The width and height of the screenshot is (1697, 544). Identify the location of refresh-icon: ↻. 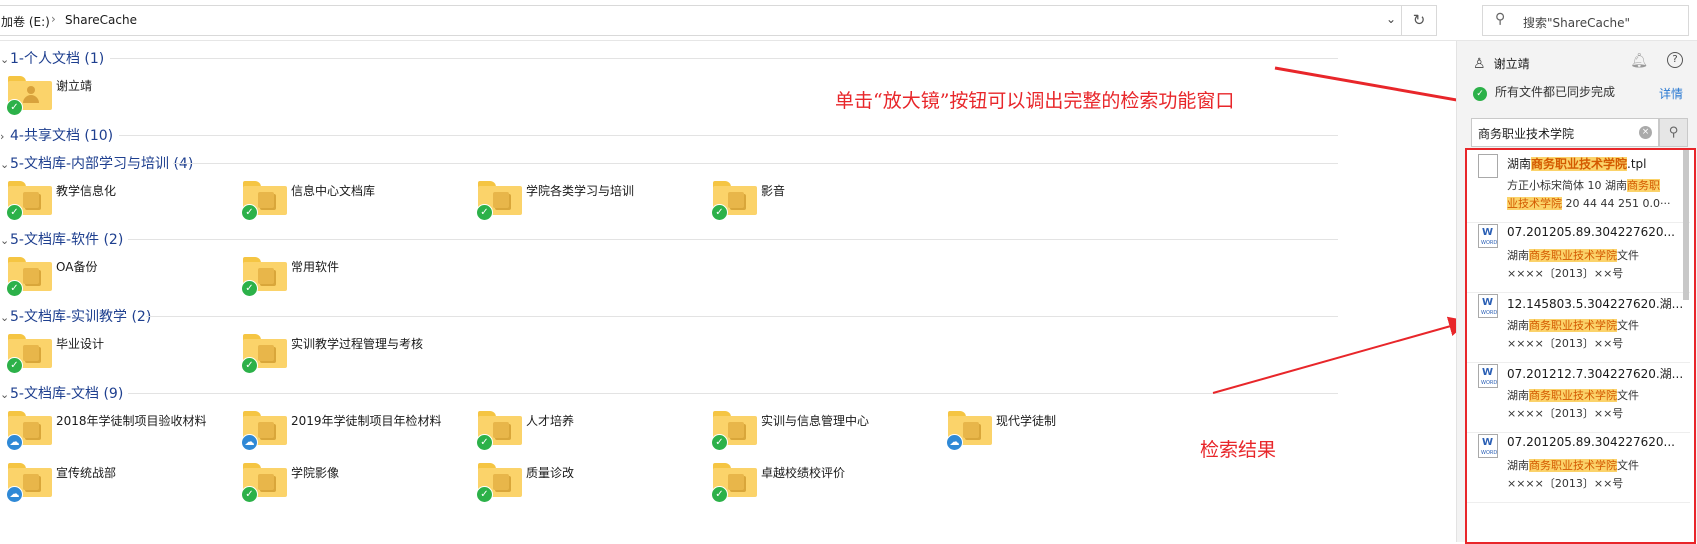
(1418, 20).